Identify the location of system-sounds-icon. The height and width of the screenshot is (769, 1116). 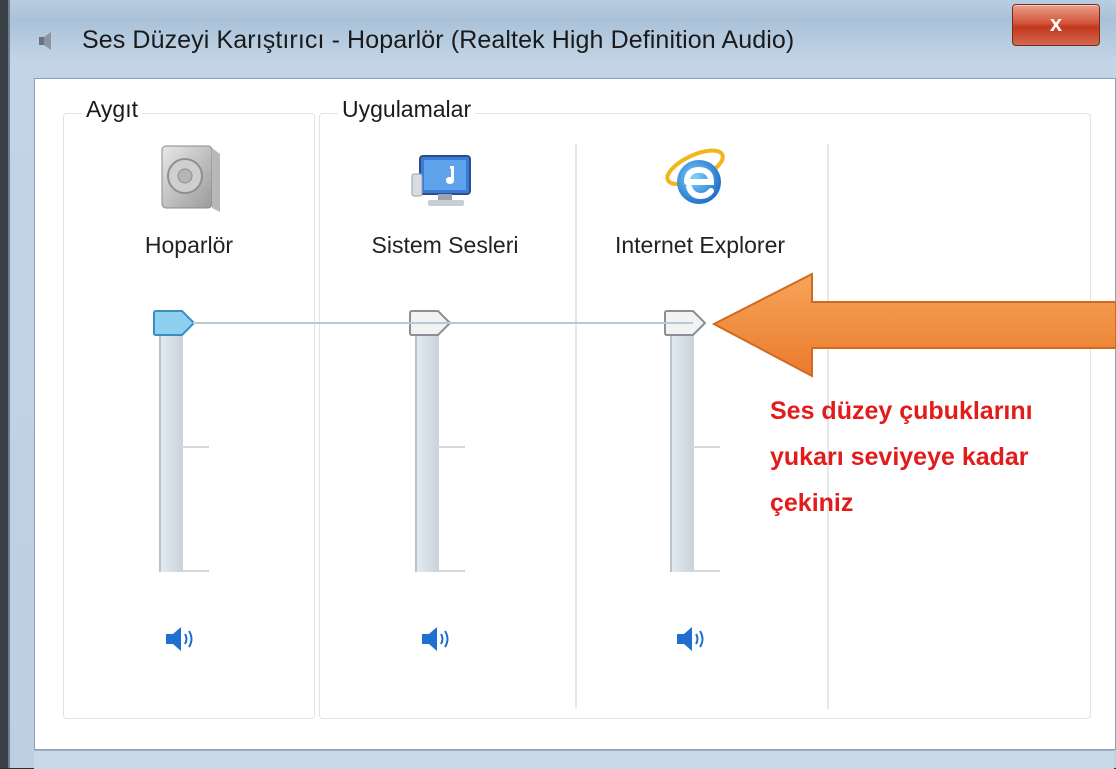
(445, 179).